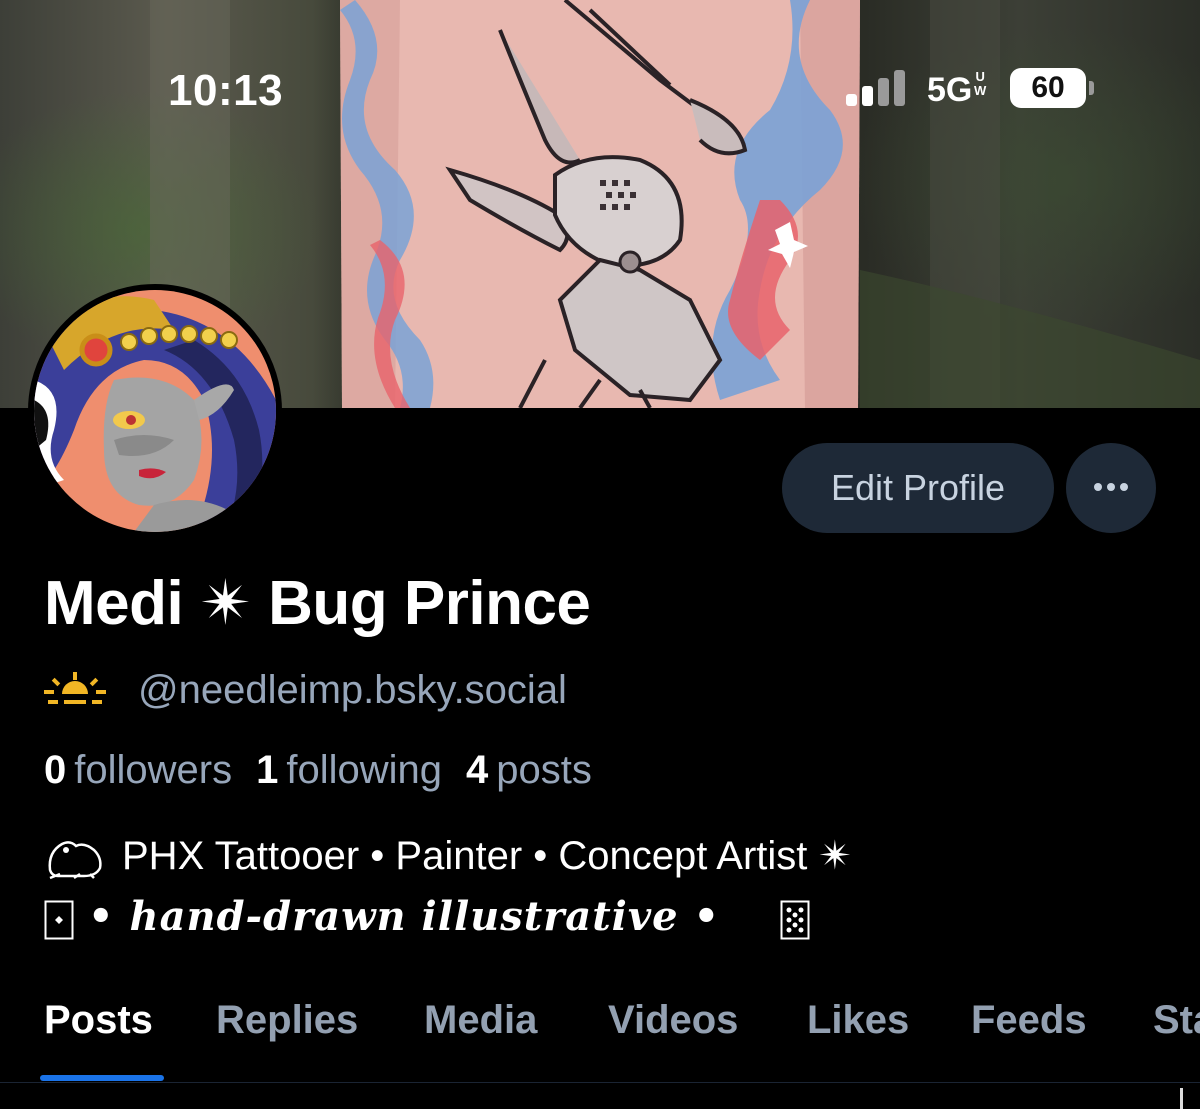 This screenshot has height=1109, width=1200. I want to click on tab-replies: Replies, so click(287, 1020).